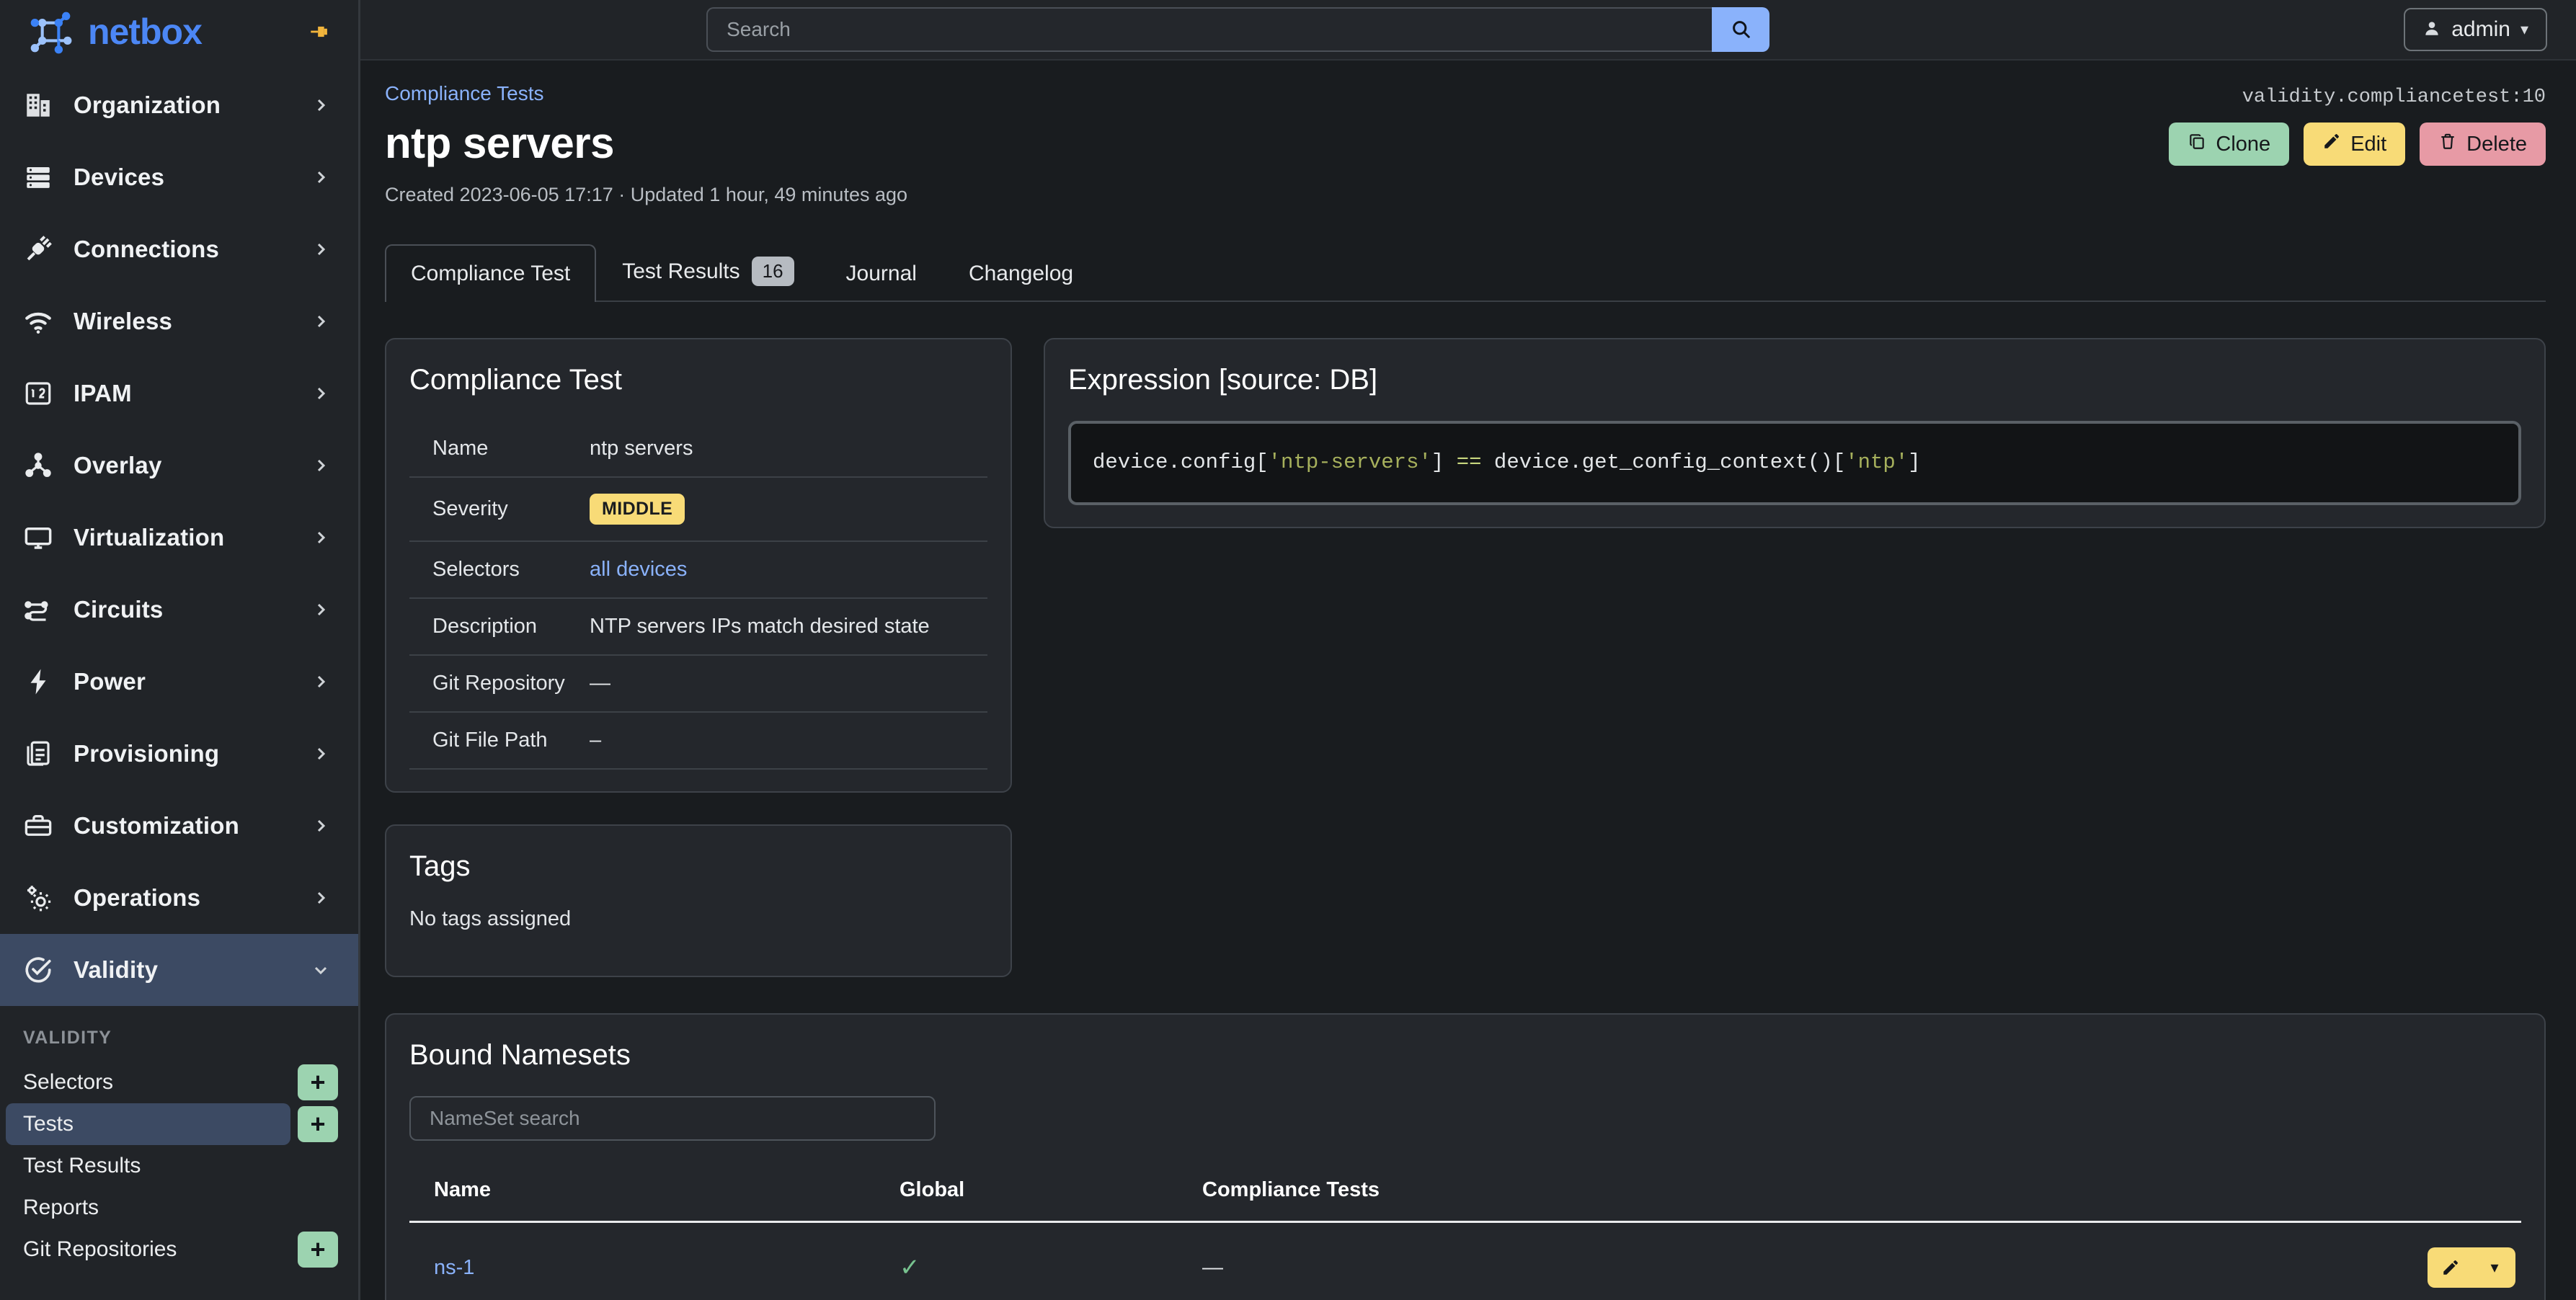 The height and width of the screenshot is (1300, 2576). I want to click on code-token-bracket: [, so click(1839, 462).